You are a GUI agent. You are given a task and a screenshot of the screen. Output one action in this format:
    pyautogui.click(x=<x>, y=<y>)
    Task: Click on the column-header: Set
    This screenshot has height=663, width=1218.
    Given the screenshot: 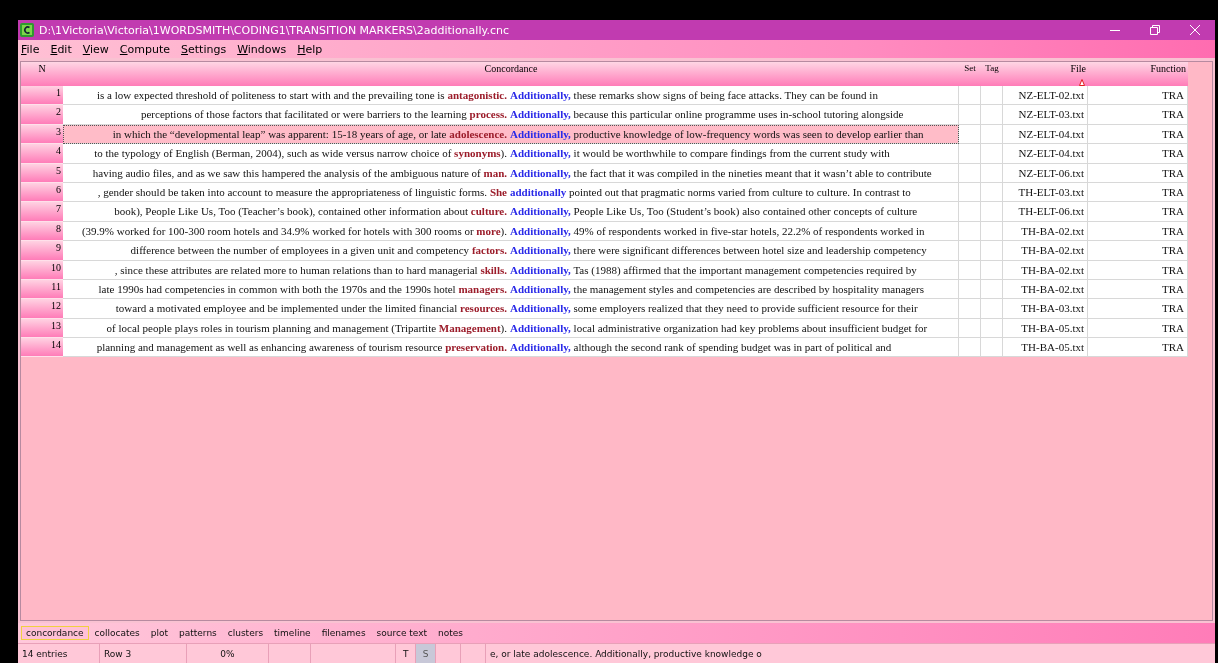 What is the action you would take?
    pyautogui.click(x=970, y=68)
    